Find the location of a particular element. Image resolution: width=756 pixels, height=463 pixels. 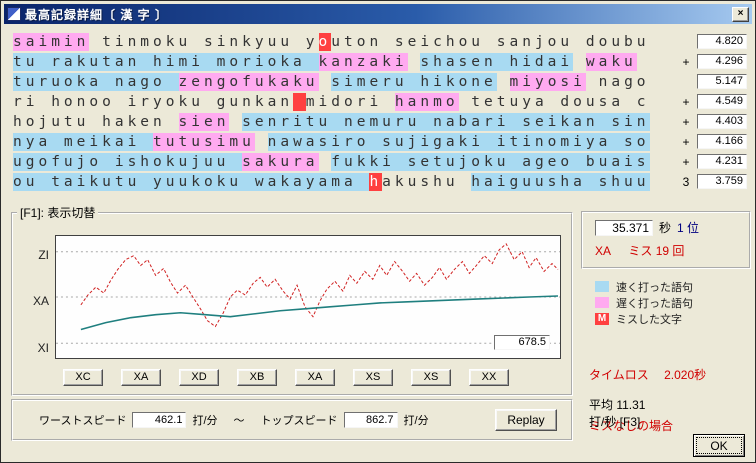

result-summary-box: 35.371 秒 1 位 XA ミス 19 回 is located at coordinates (666, 240).